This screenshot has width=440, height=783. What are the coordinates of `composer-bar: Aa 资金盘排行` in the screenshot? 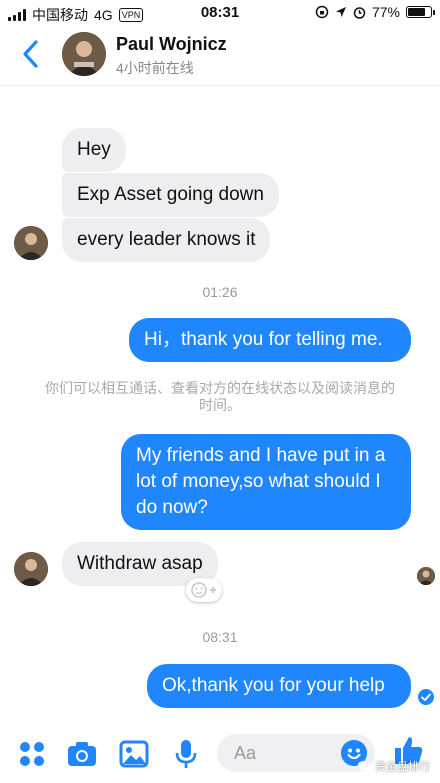 It's located at (220, 754).